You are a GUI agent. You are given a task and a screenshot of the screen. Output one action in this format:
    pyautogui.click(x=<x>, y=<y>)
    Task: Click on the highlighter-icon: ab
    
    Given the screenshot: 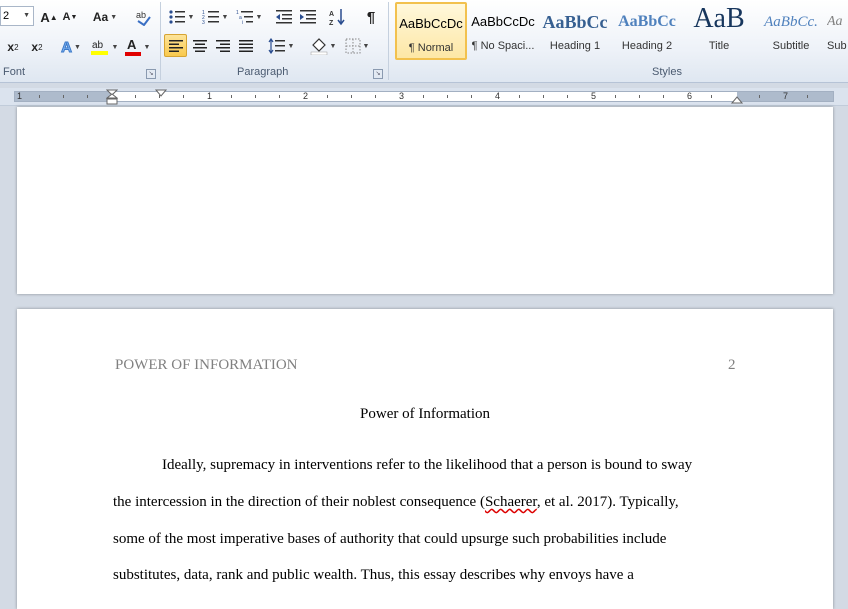 What is the action you would take?
    pyautogui.click(x=99, y=47)
    